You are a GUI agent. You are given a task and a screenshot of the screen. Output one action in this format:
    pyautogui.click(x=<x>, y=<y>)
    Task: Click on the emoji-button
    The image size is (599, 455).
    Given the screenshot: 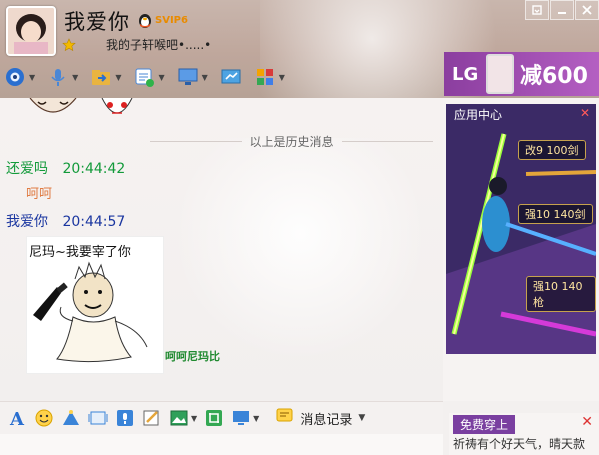 What is the action you would take?
    pyautogui.click(x=44, y=418)
    